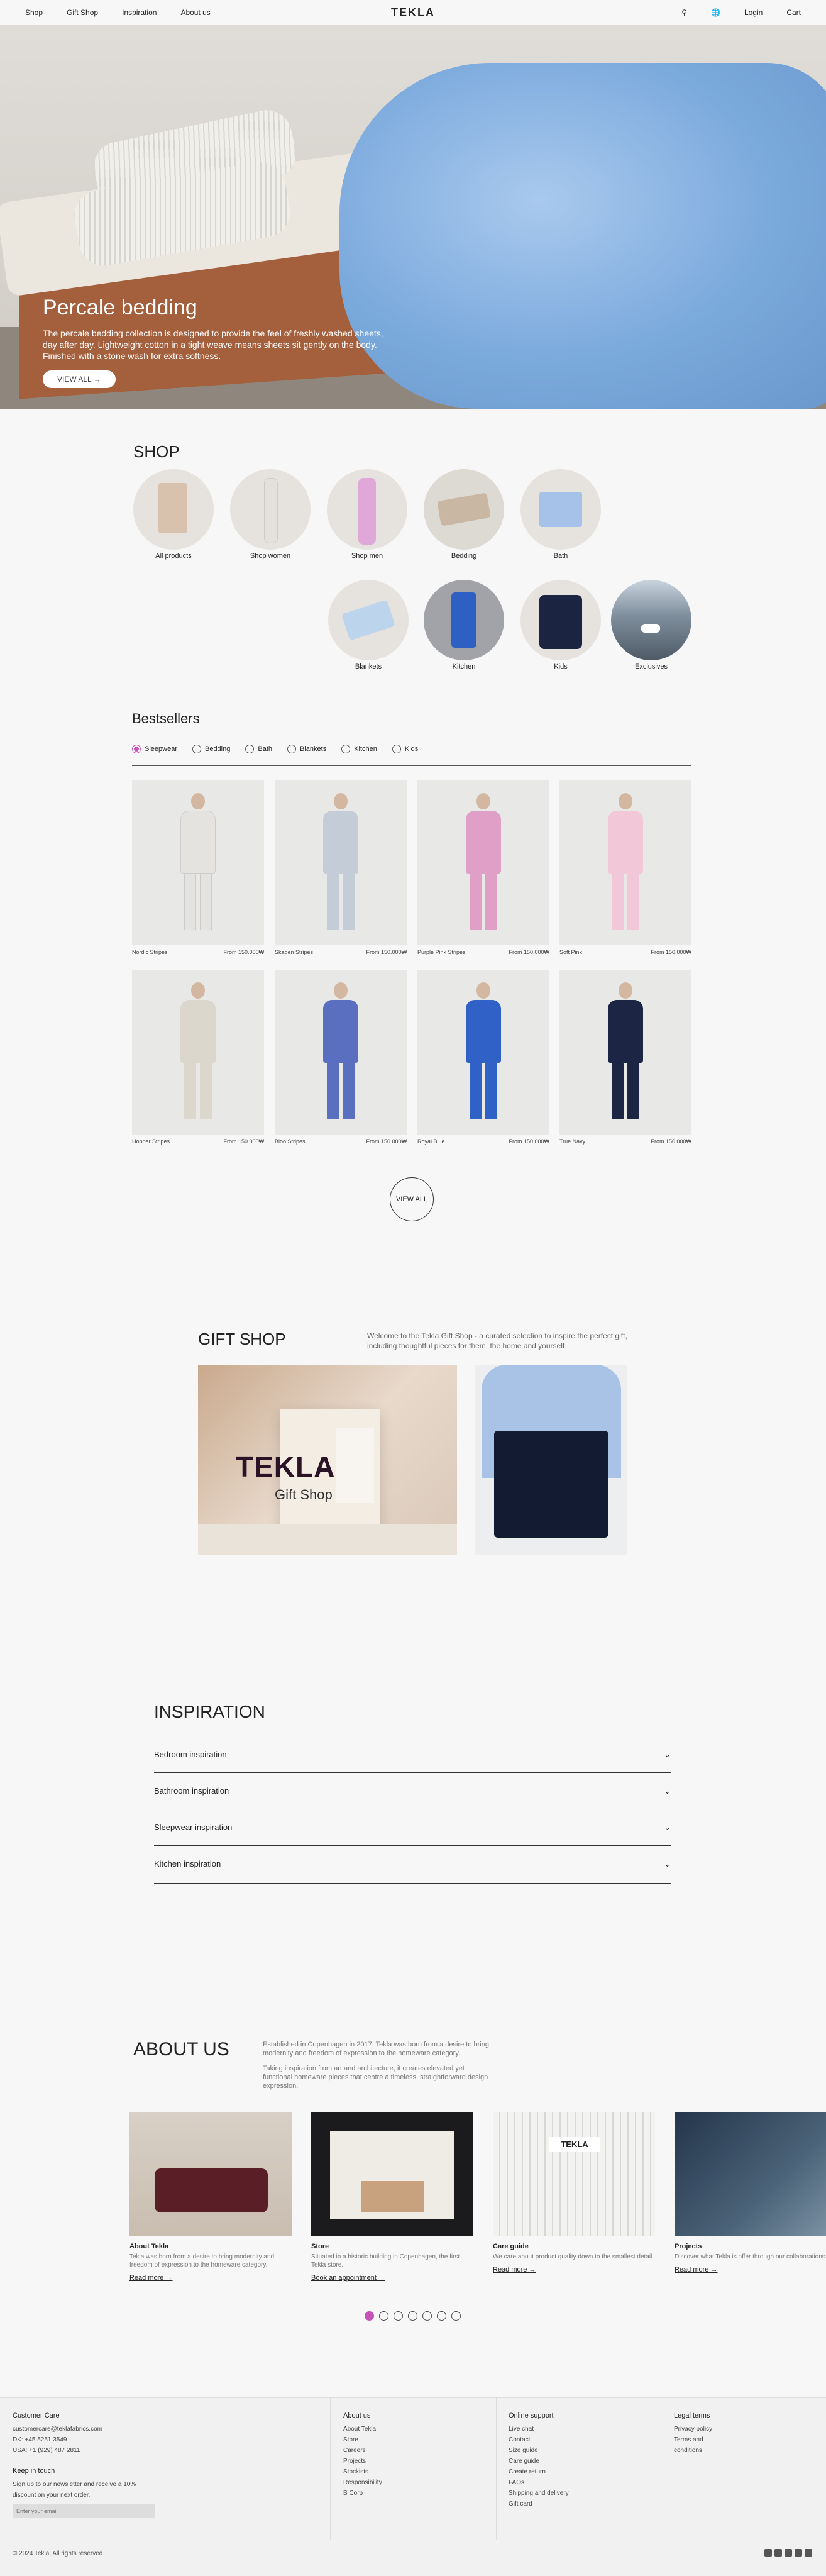  What do you see at coordinates (242, 1339) in the screenshot?
I see `gift-shop-title: GIFT SHOP` at bounding box center [242, 1339].